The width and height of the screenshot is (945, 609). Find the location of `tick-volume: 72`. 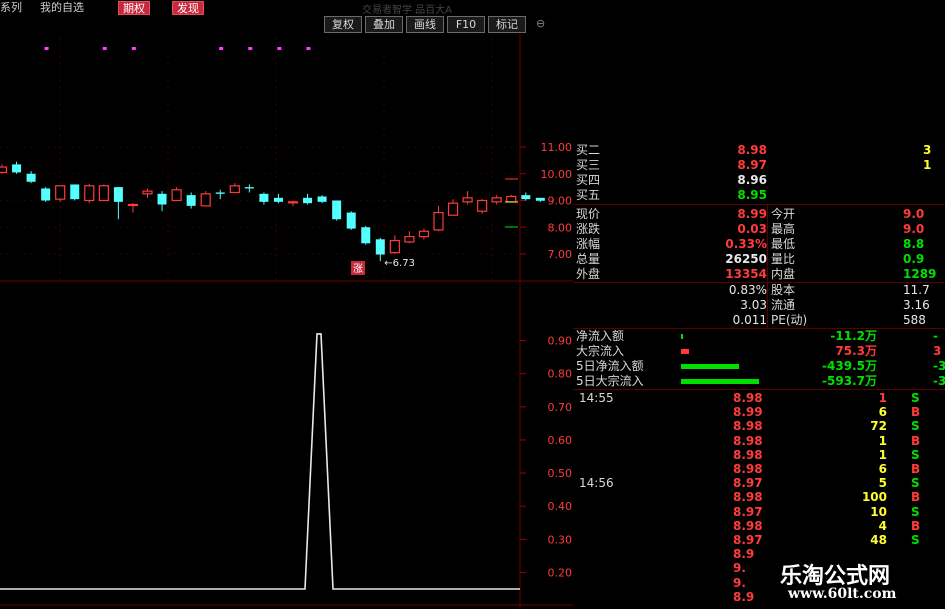

tick-volume: 72 is located at coordinates (878, 426).